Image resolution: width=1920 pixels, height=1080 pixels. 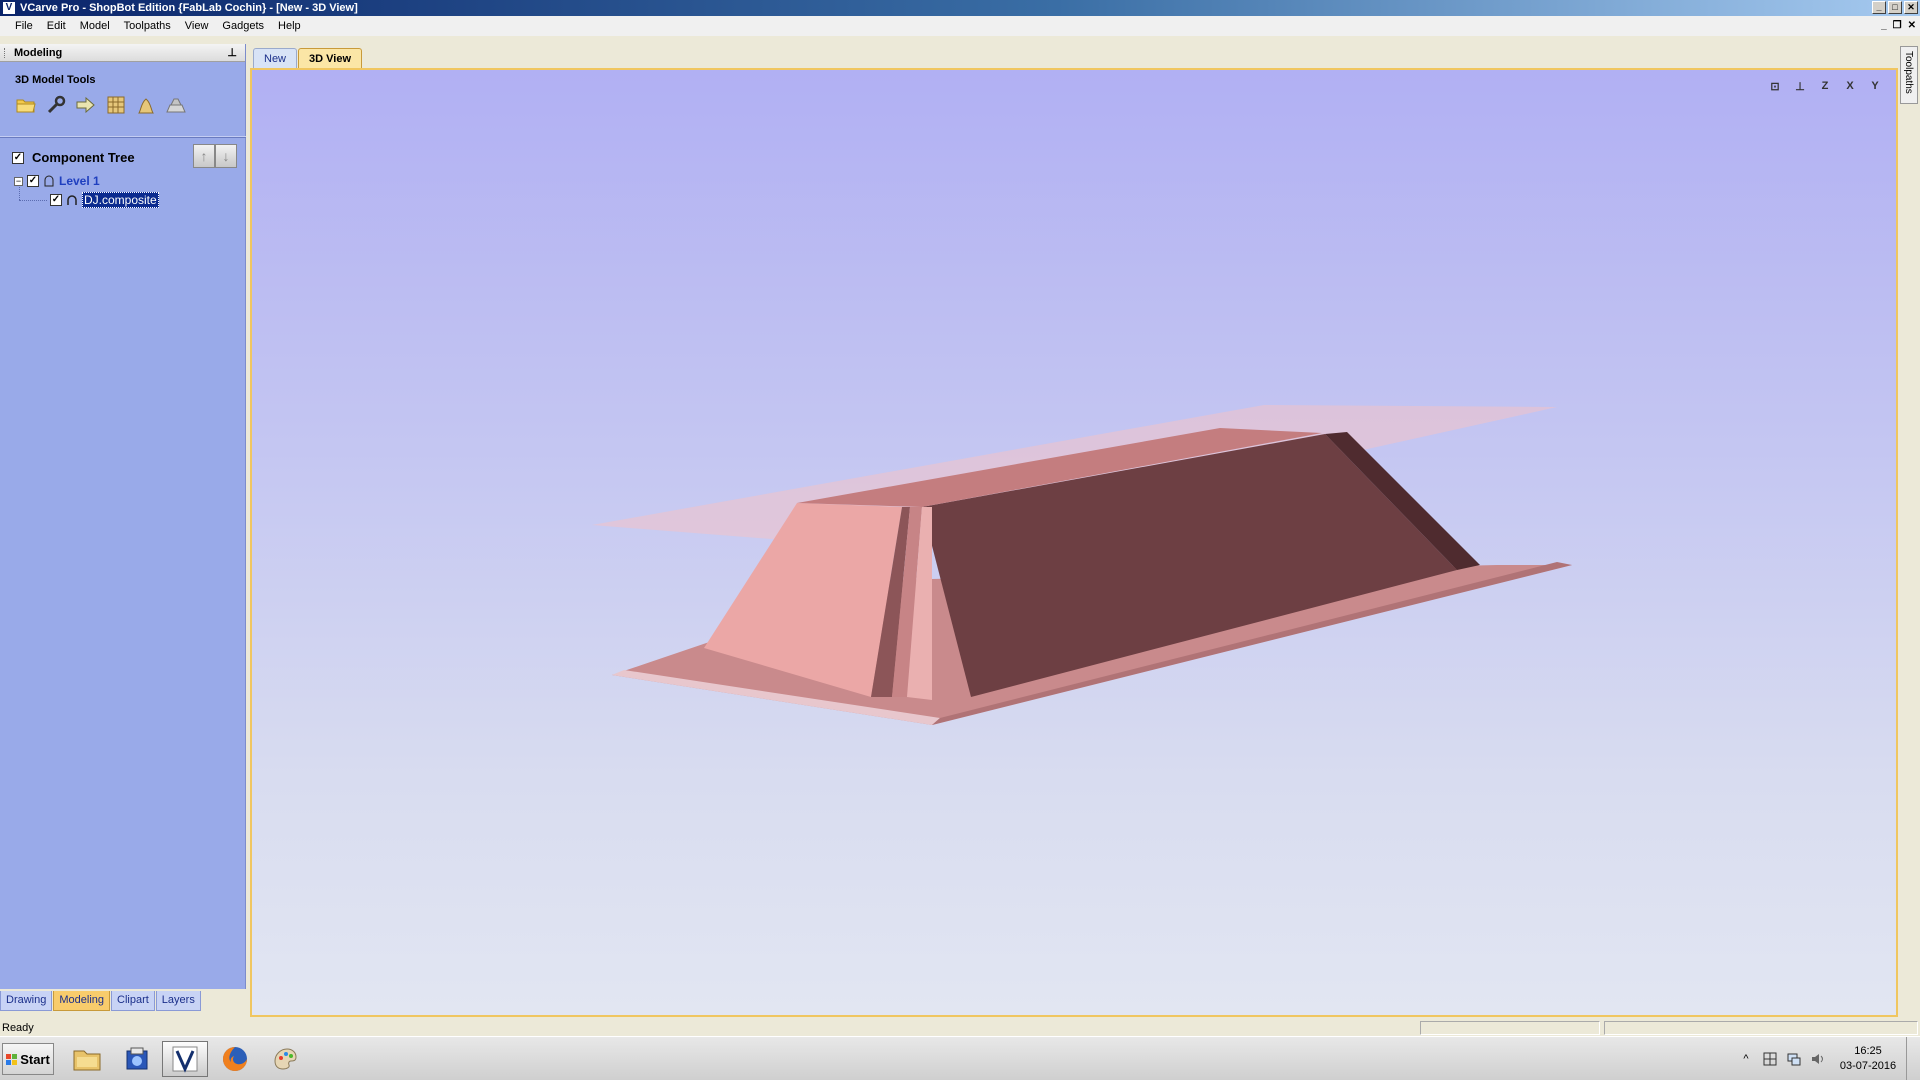 What do you see at coordinates (101, 105) in the screenshot?
I see `model-tools-toolbar` at bounding box center [101, 105].